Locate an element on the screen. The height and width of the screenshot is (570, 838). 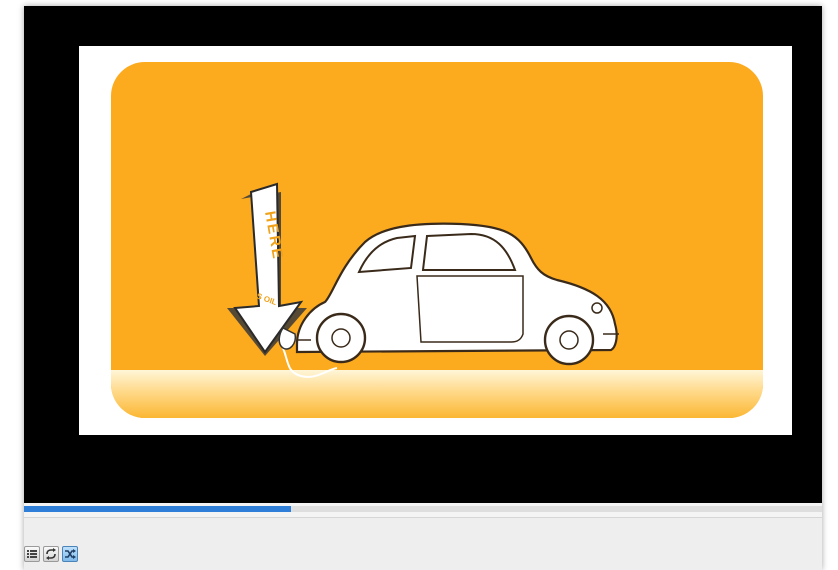
seek-bar is located at coordinates (423, 510).